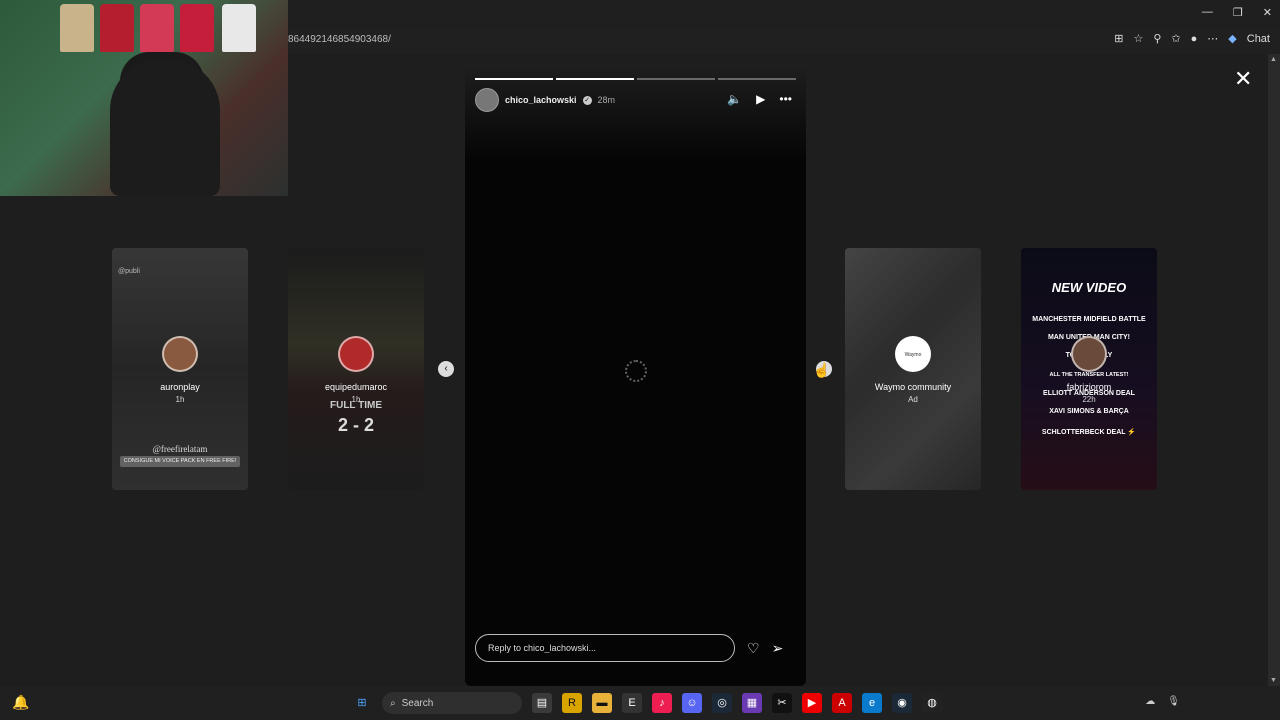 The width and height of the screenshot is (1280, 720). Describe the element at coordinates (734, 99) in the screenshot. I see `volume-icon: 🔈` at that location.